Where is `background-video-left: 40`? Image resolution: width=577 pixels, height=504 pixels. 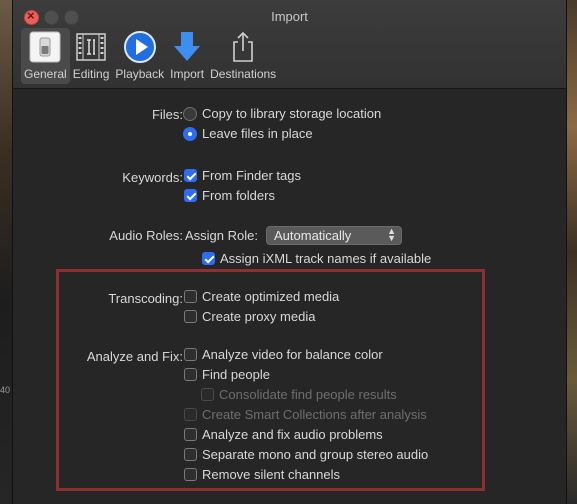 background-video-left: 40 is located at coordinates (6, 252).